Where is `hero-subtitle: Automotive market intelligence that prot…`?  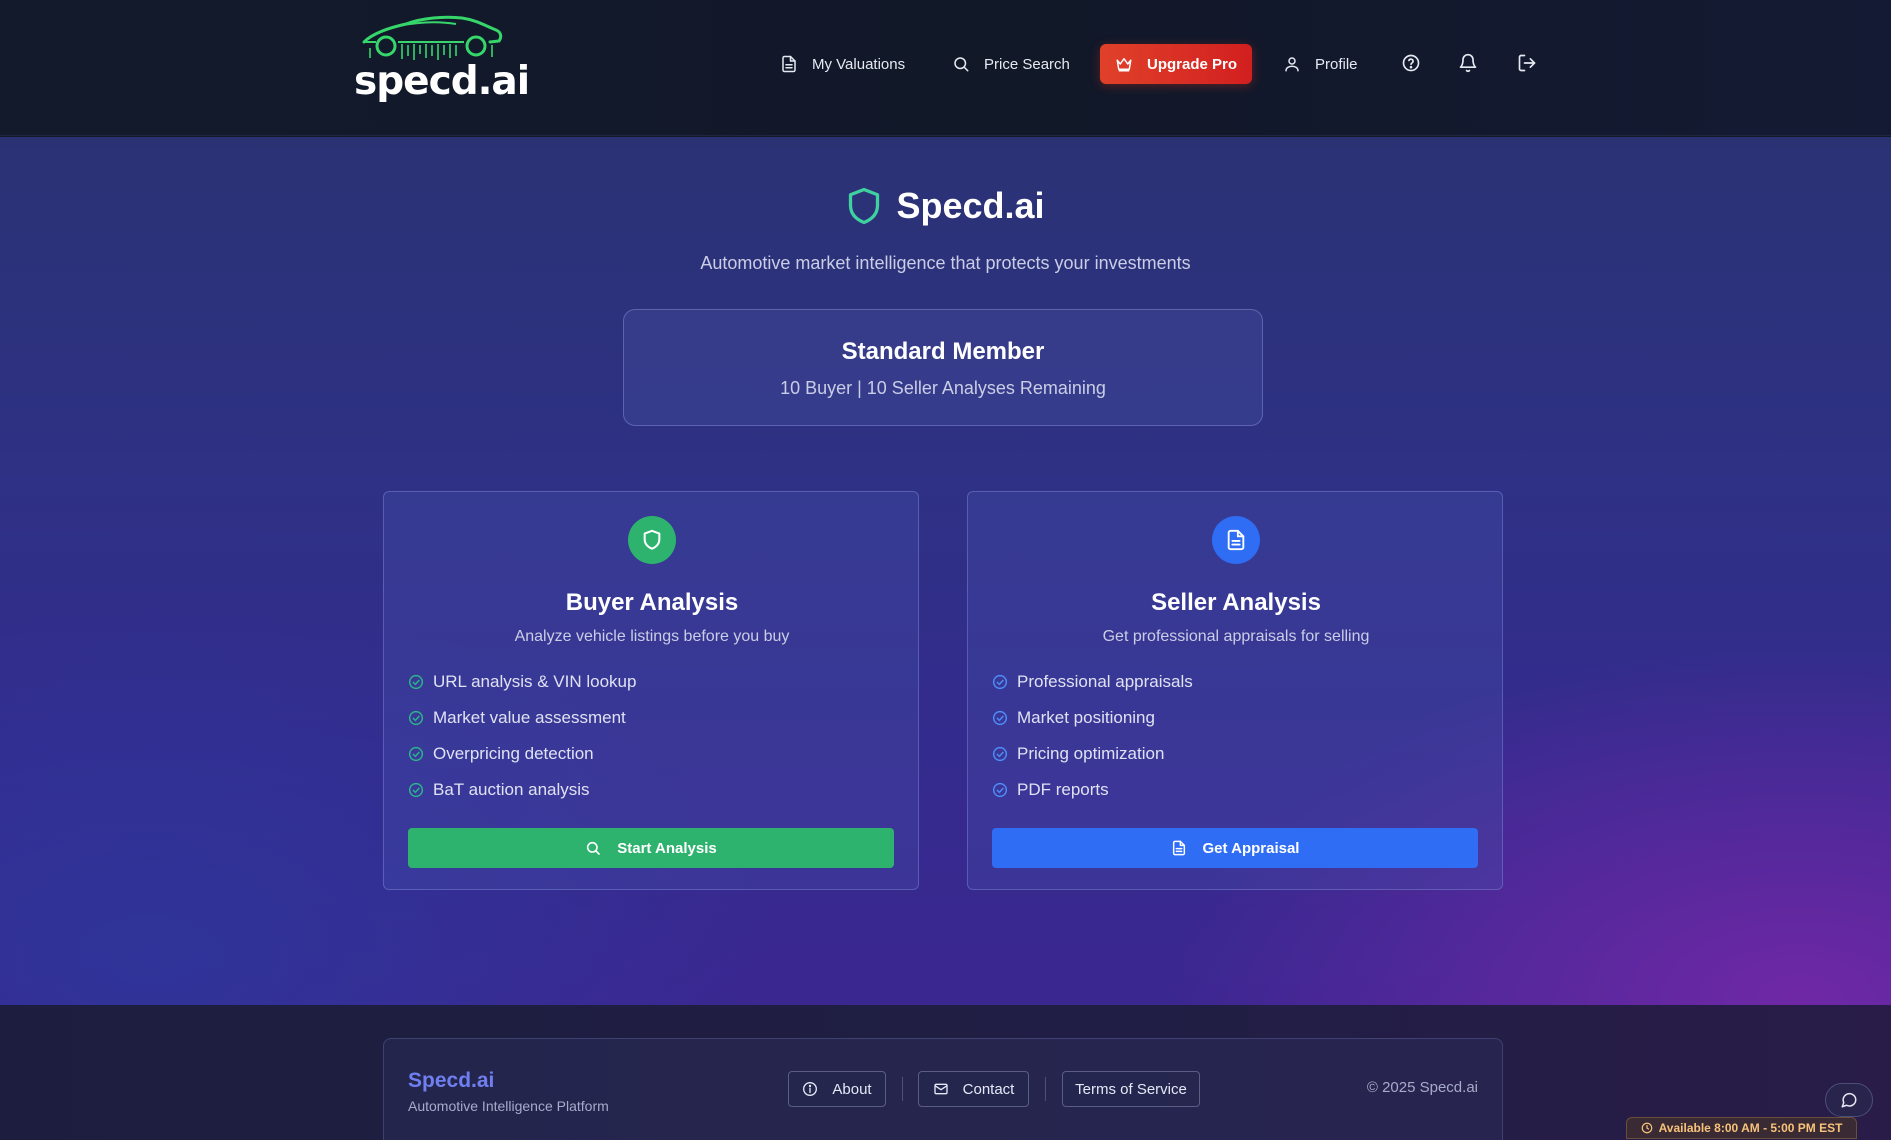
hero-subtitle: Automotive market intelligence that prot… is located at coordinates (945, 263).